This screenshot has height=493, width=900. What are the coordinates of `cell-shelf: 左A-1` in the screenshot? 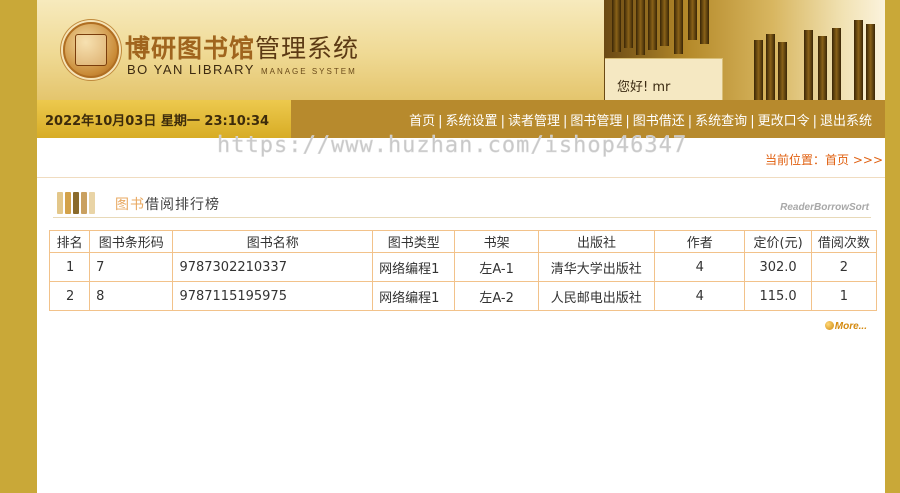 It's located at (496, 267).